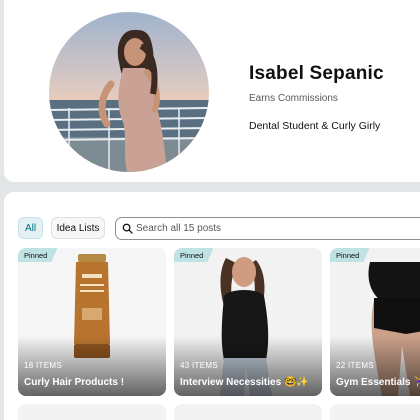  I want to click on avatar, so click(129, 92).